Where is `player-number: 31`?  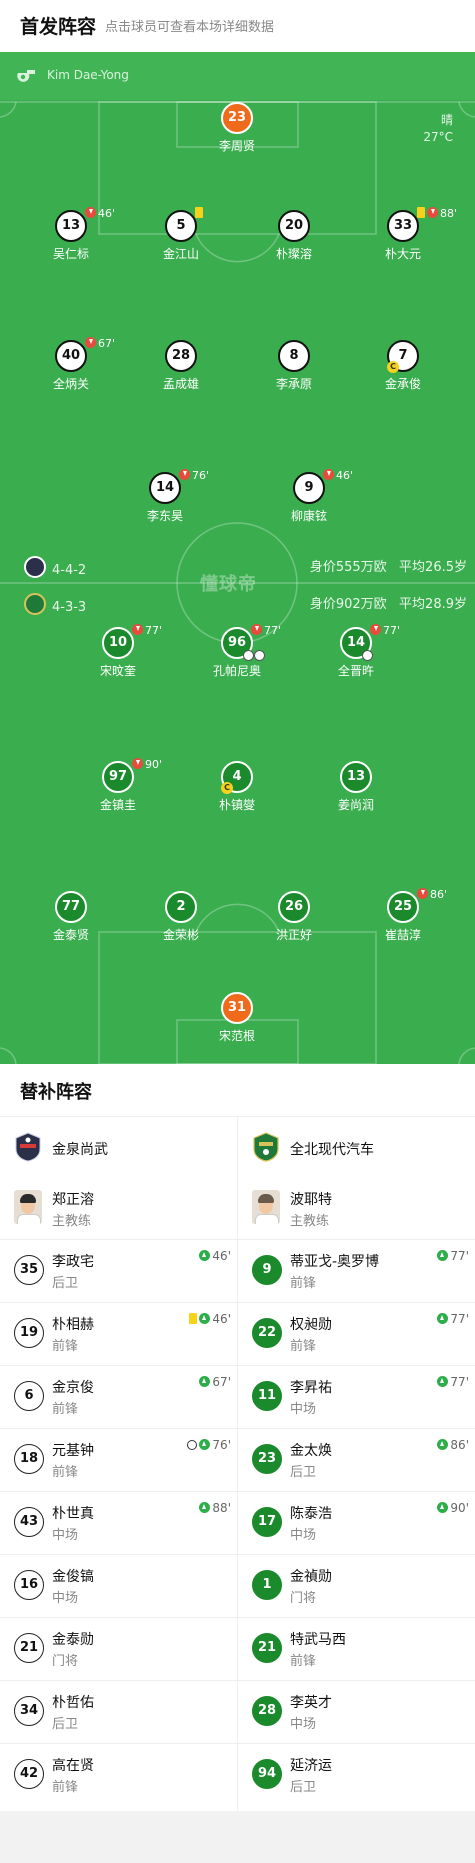
player-number: 31 is located at coordinates (237, 1008).